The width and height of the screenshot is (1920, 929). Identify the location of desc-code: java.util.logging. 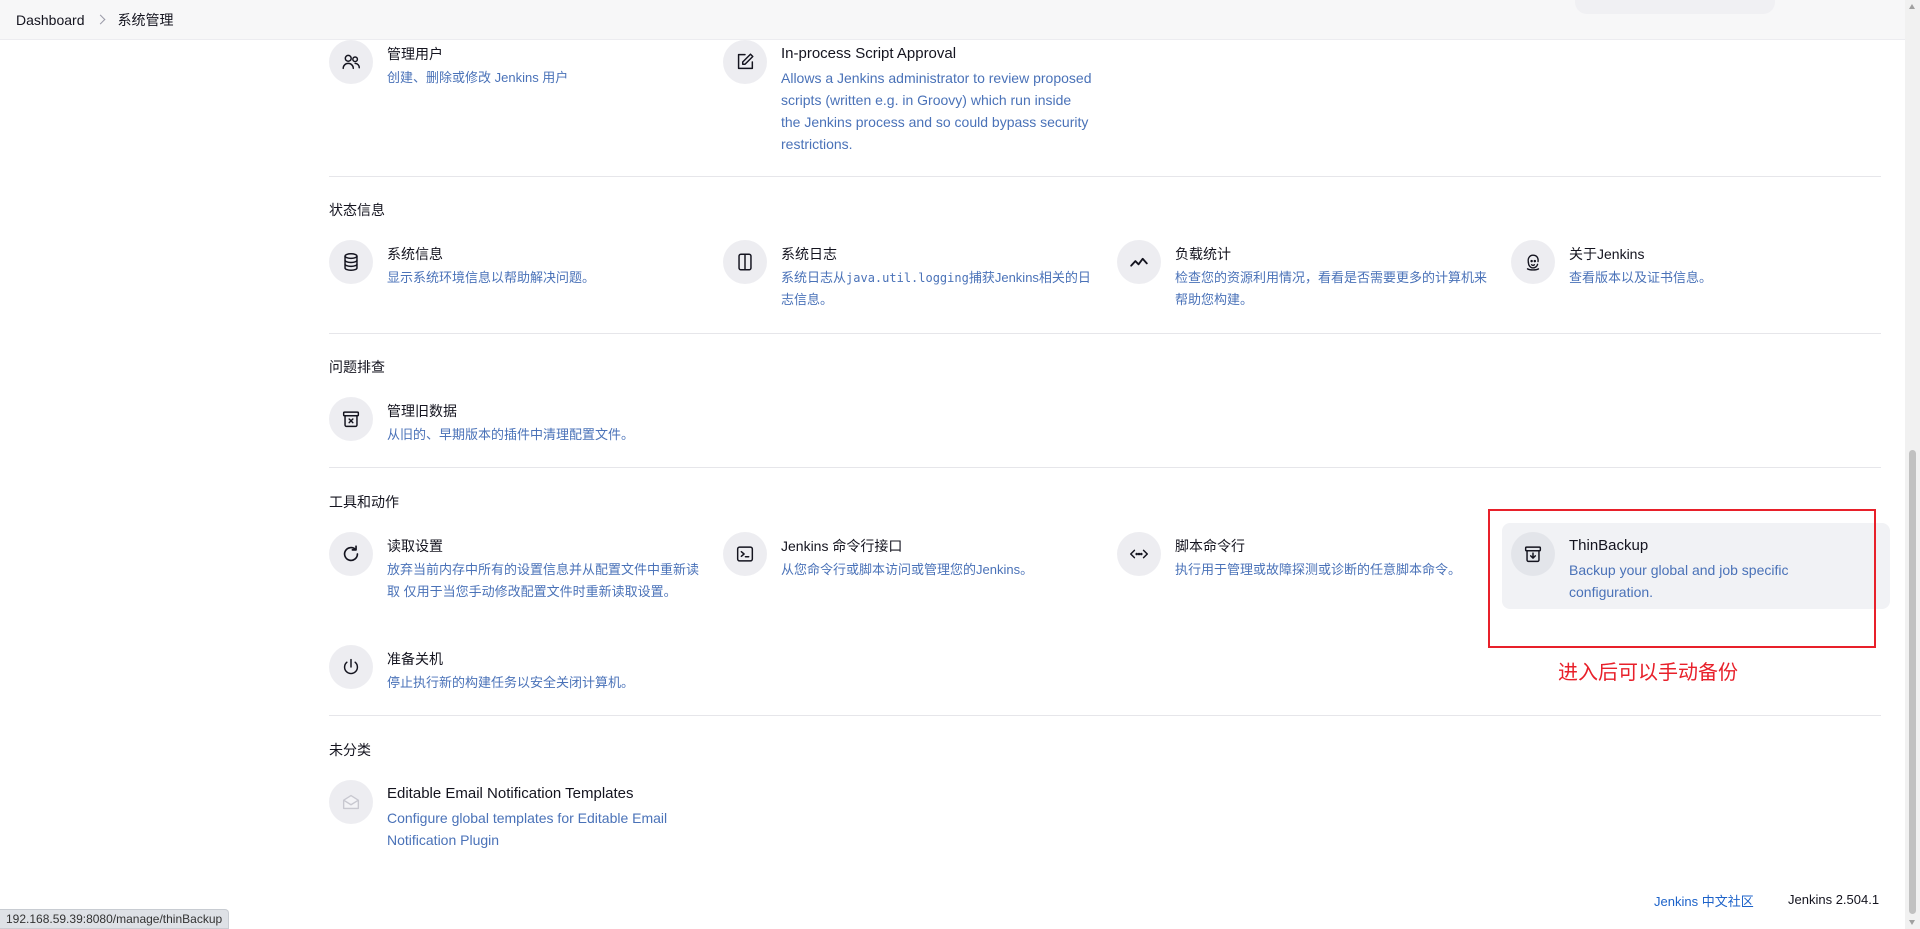
(907, 278).